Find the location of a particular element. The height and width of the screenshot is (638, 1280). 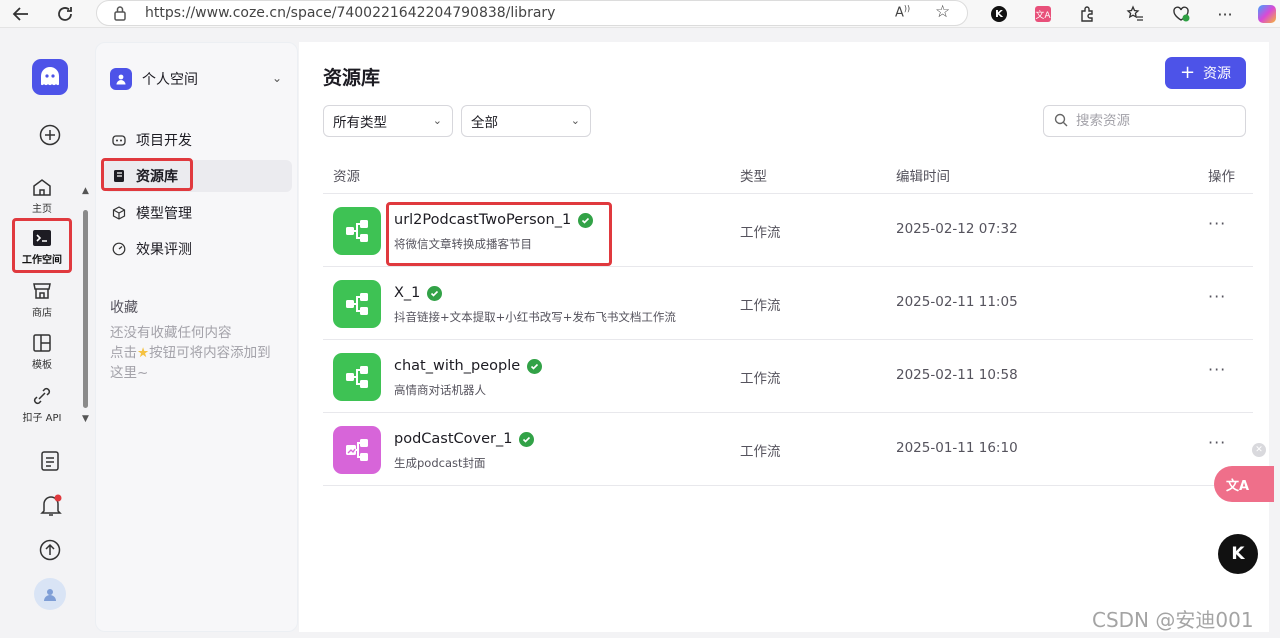

copilot-icon is located at coordinates (1267, 14).